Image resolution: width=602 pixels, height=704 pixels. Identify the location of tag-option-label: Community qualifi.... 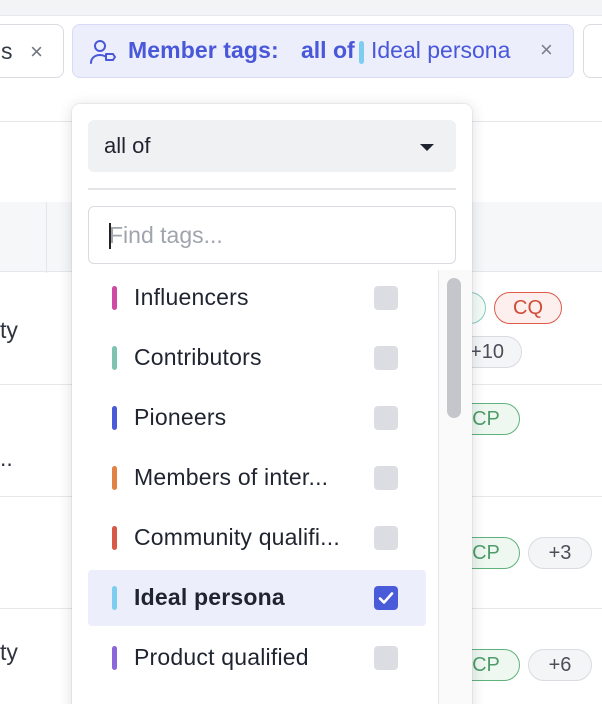
(237, 537).